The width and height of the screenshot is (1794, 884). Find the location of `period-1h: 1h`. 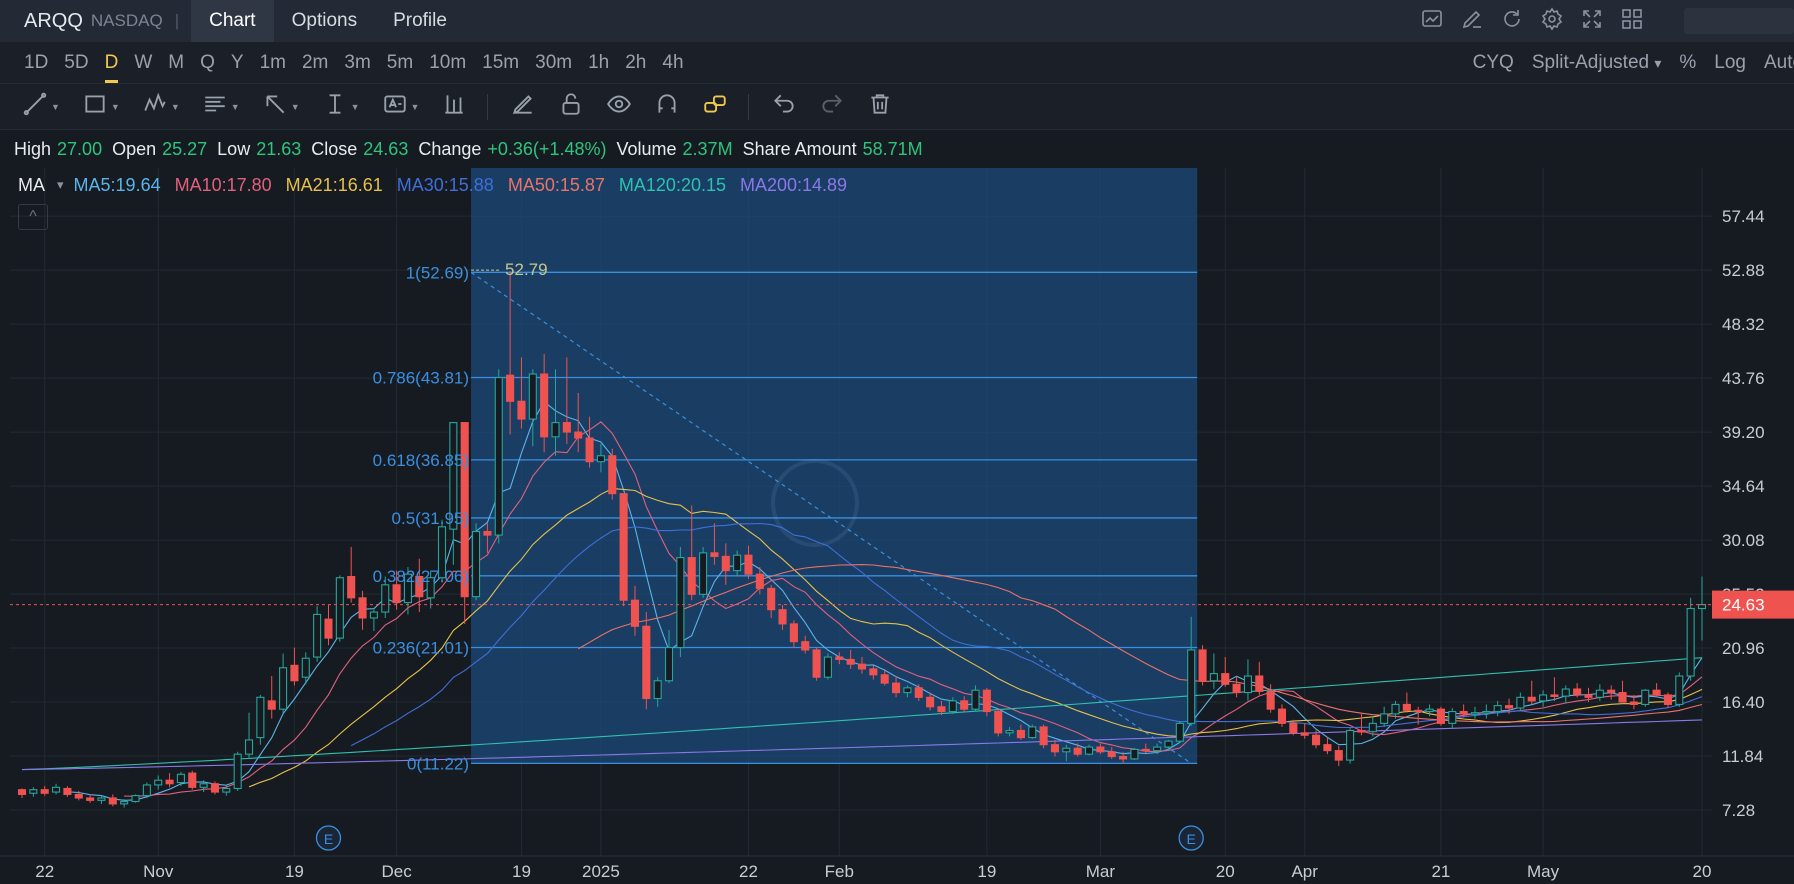

period-1h: 1h is located at coordinates (598, 63).